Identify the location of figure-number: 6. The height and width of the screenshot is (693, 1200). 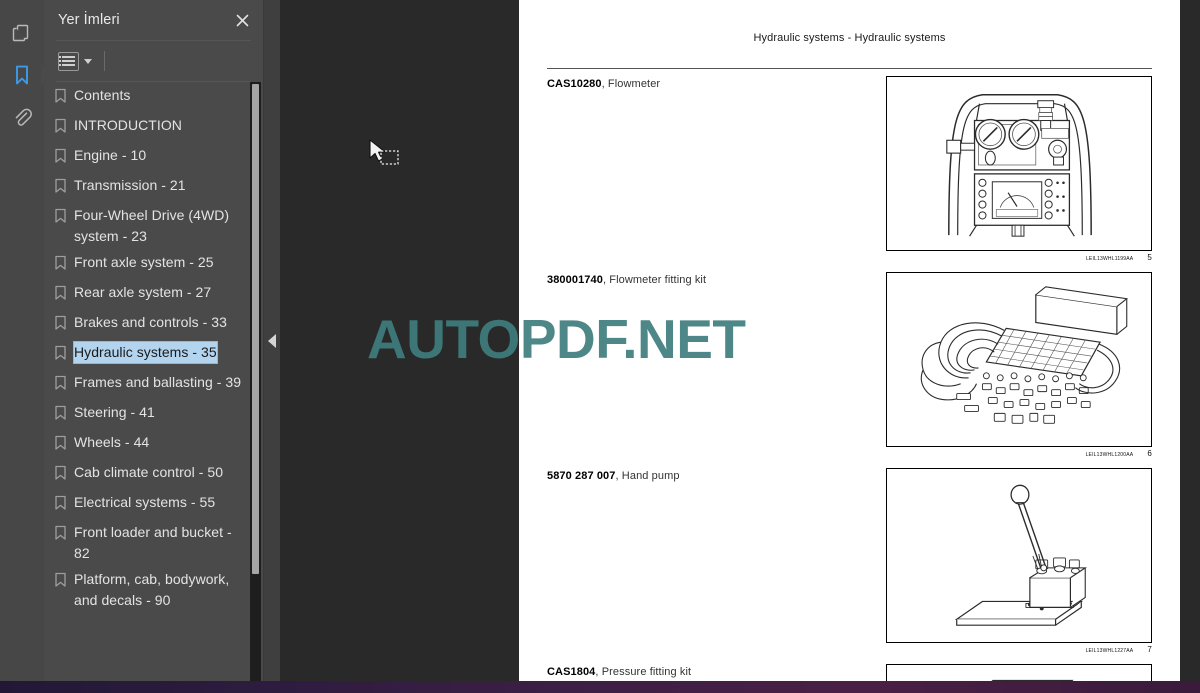
(1149, 453).